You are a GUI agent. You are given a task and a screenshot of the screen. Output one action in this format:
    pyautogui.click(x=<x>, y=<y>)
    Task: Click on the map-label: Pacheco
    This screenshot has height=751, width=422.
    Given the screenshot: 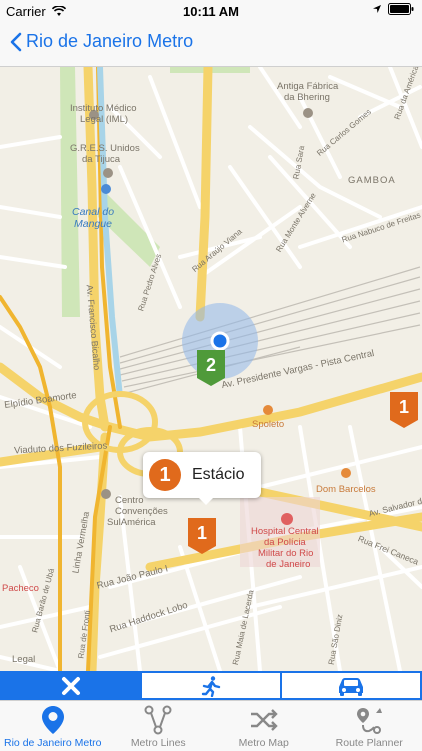 What is the action you would take?
    pyautogui.click(x=20, y=588)
    